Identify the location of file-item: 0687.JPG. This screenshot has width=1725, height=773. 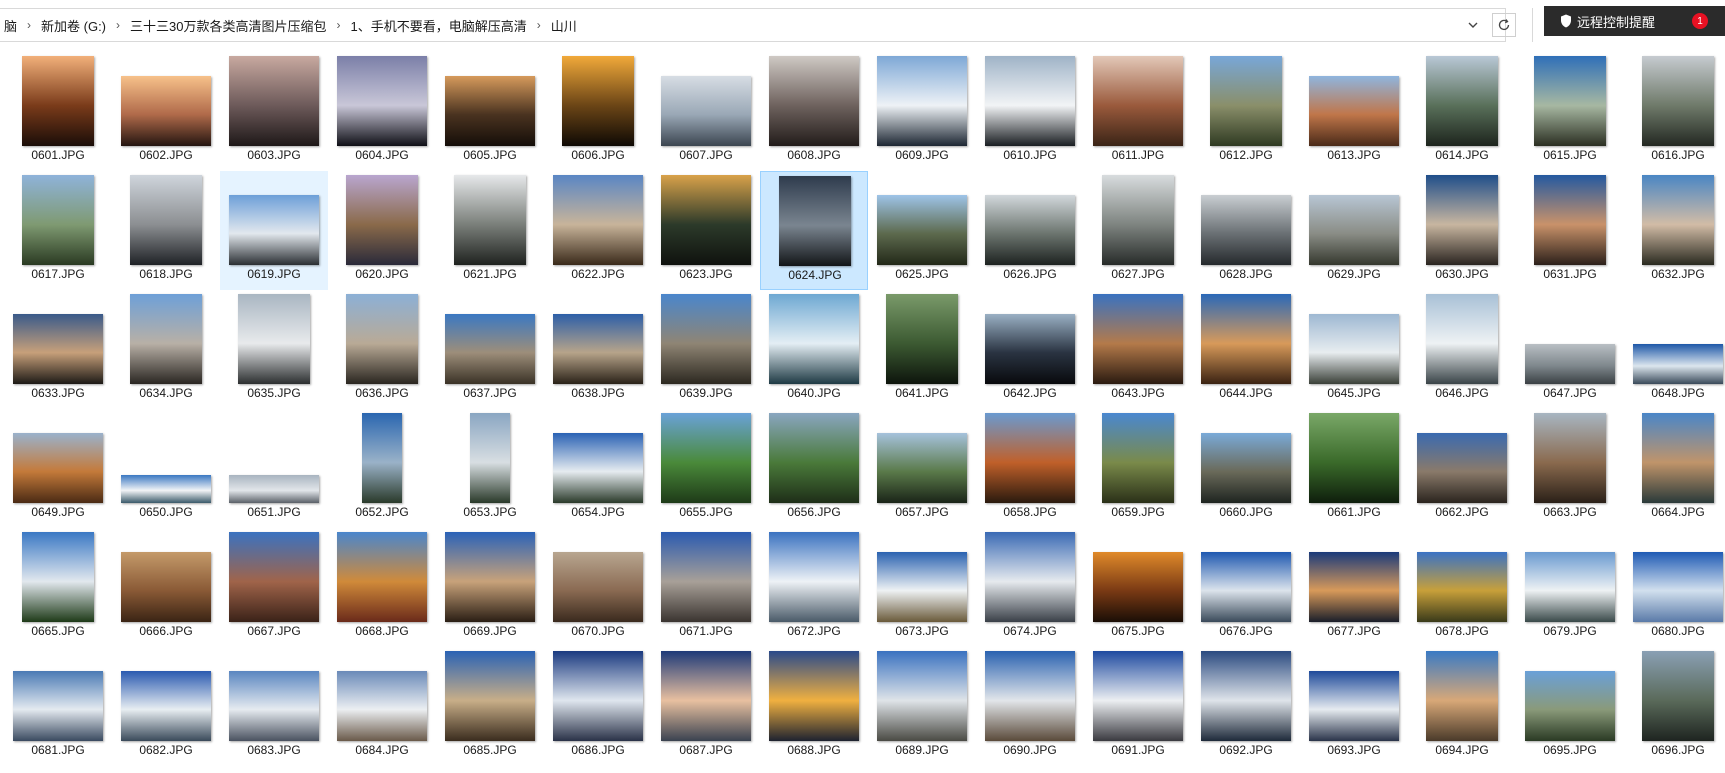
(706, 706).